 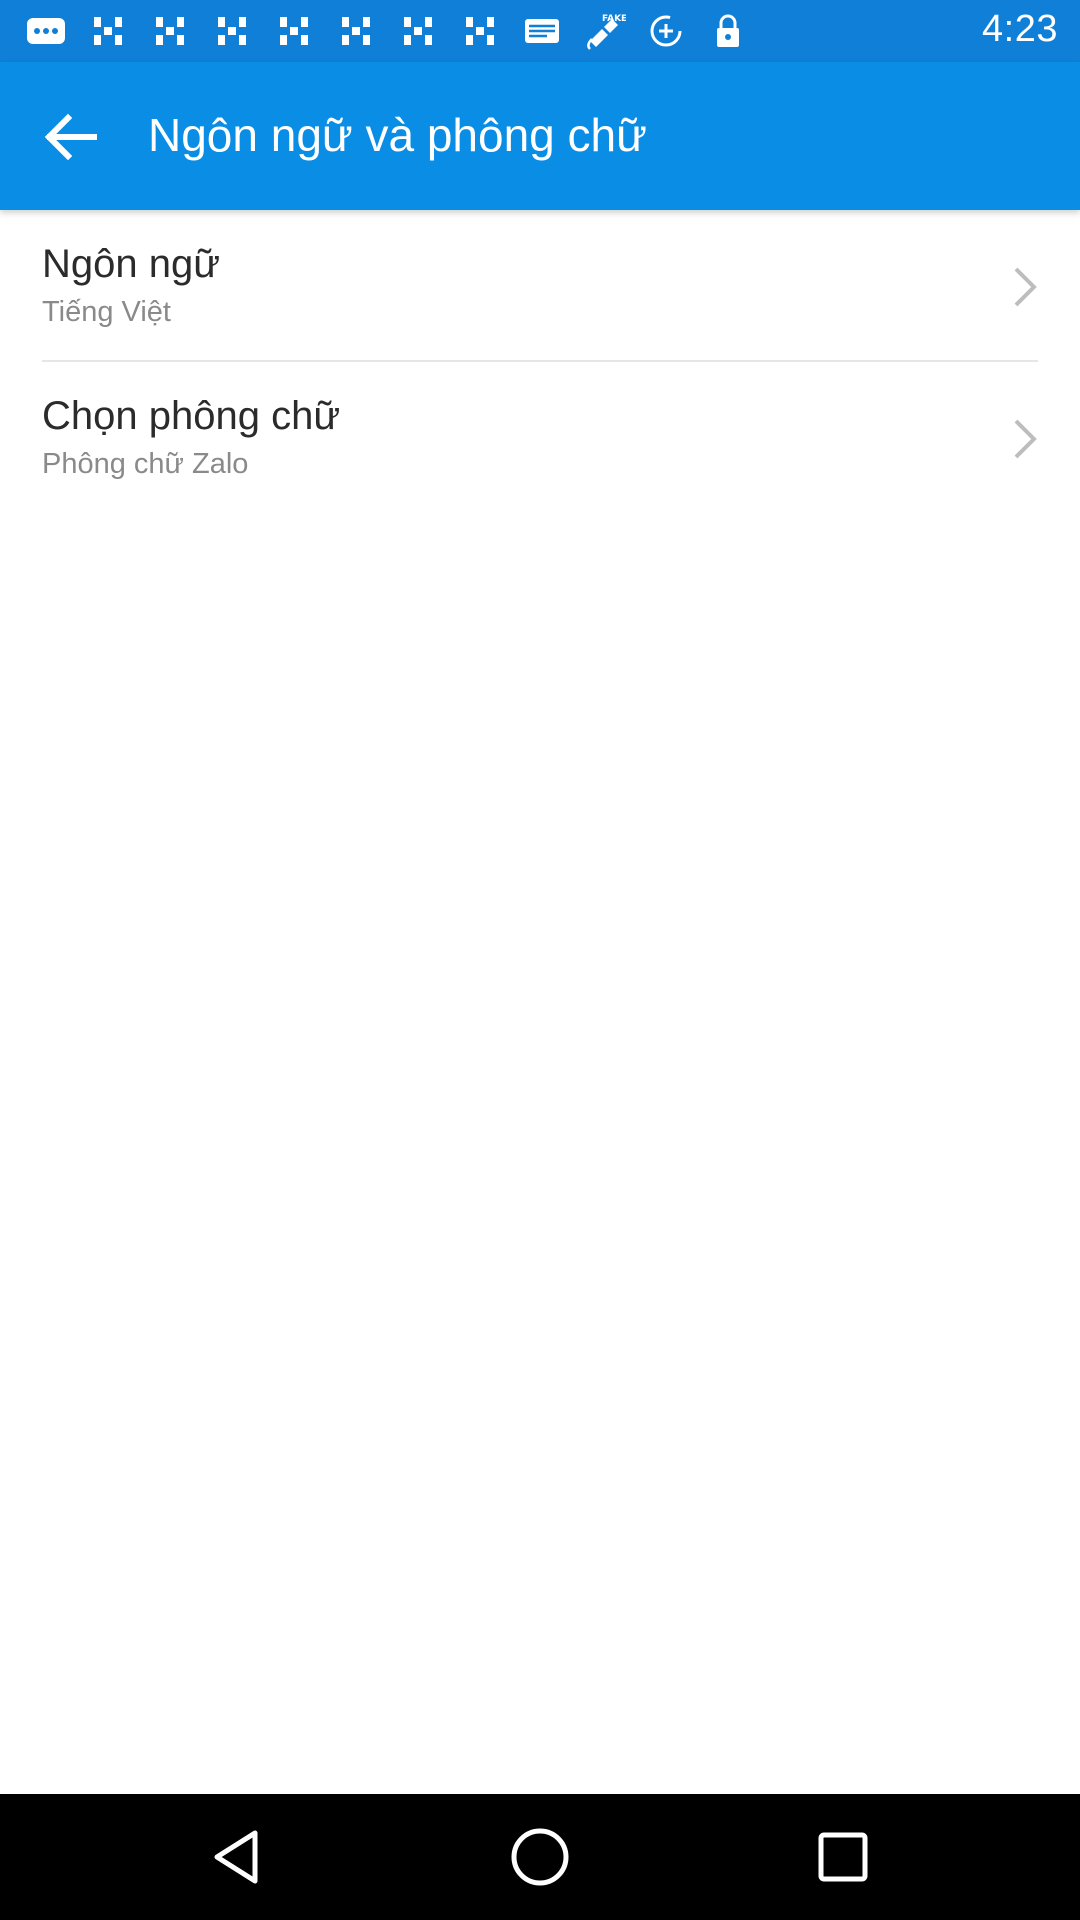 I want to click on nav-home-button, so click(x=540, y=1857).